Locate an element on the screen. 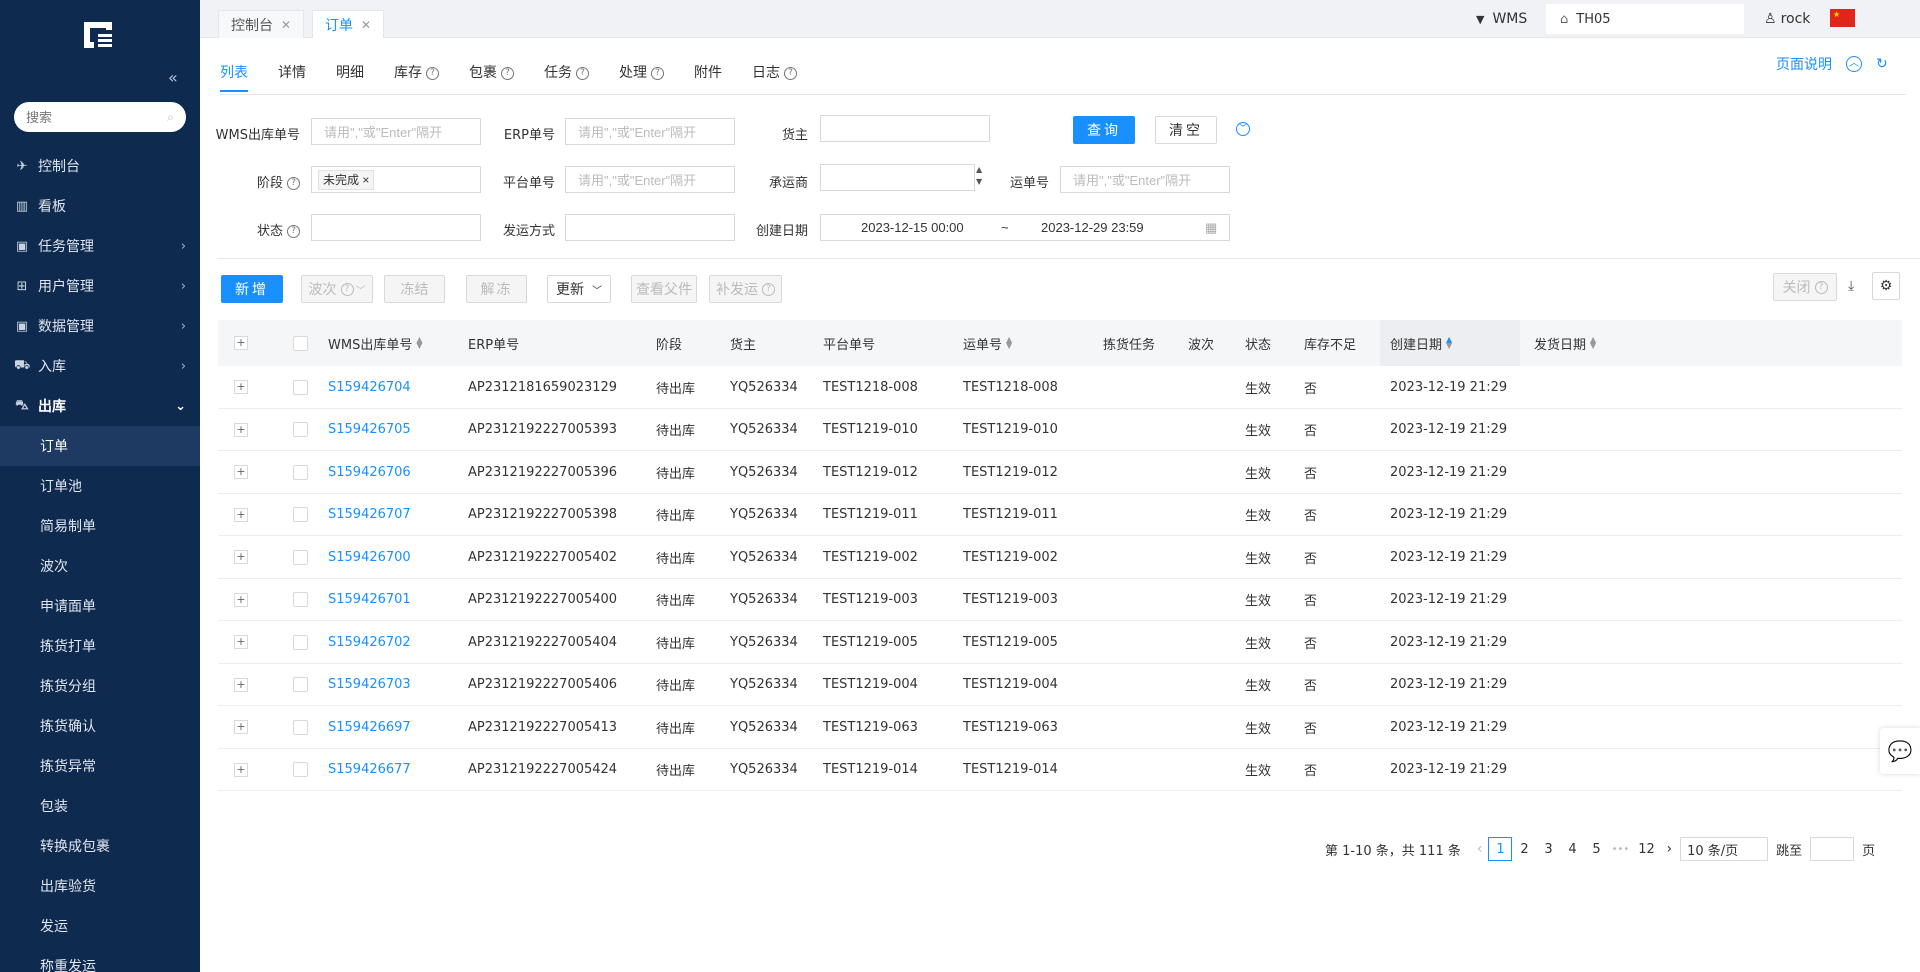 This screenshot has width=1920, height=972. subtab-7: 附件 is located at coordinates (708, 77).